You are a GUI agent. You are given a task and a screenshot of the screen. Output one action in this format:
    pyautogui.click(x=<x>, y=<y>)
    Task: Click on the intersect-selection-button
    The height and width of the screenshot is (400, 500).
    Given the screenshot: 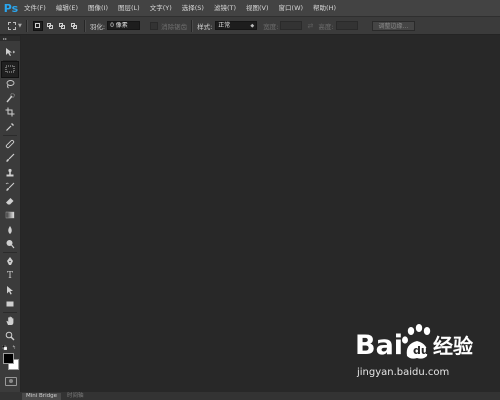 What is the action you would take?
    pyautogui.click(x=74, y=26)
    